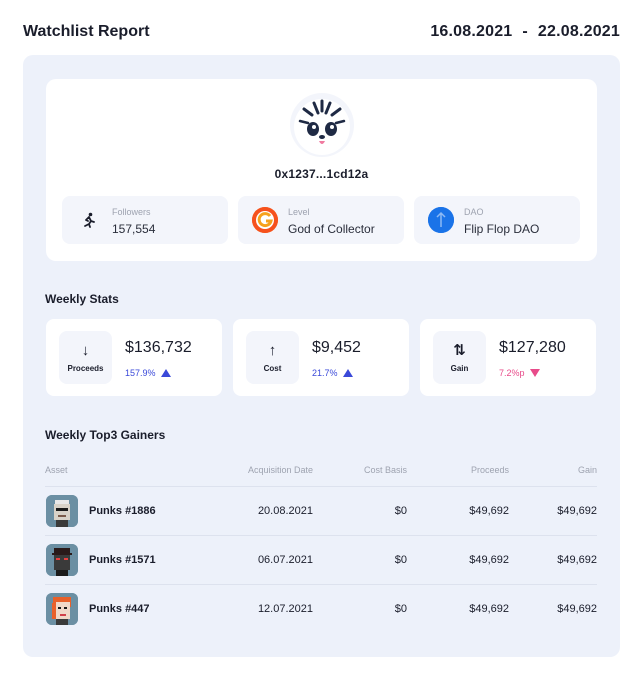  What do you see at coordinates (280, 470) in the screenshot?
I see `column-header-acquisition-date: Acquisition Date` at bounding box center [280, 470].